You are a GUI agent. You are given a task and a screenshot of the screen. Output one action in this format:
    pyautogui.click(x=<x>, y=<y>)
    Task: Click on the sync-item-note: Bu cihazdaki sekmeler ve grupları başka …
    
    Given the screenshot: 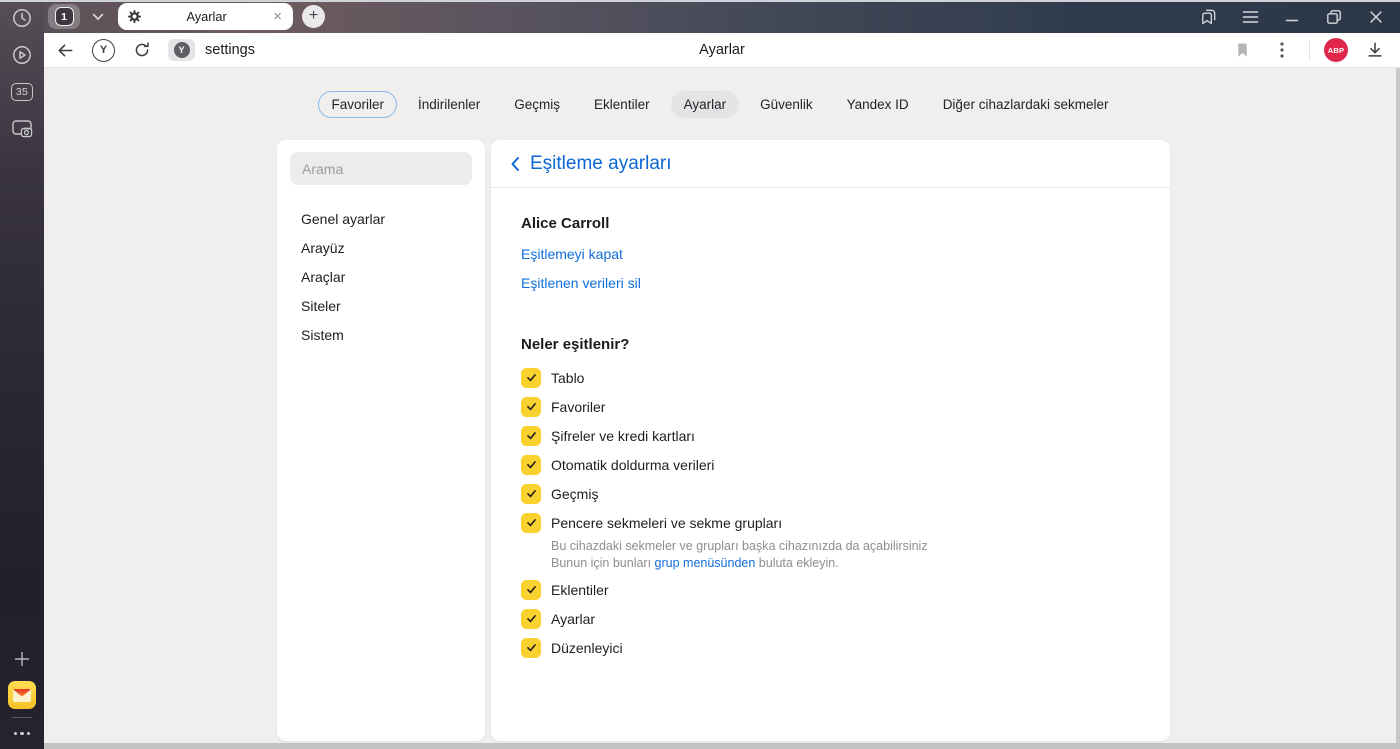 What is the action you would take?
    pyautogui.click(x=739, y=554)
    